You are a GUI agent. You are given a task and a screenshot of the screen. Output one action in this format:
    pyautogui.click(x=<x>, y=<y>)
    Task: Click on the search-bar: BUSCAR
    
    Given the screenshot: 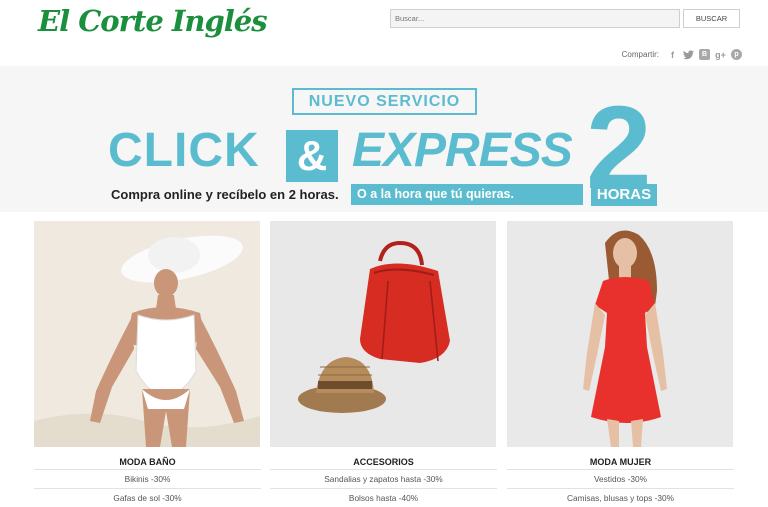 What is the action you would take?
    pyautogui.click(x=566, y=18)
    